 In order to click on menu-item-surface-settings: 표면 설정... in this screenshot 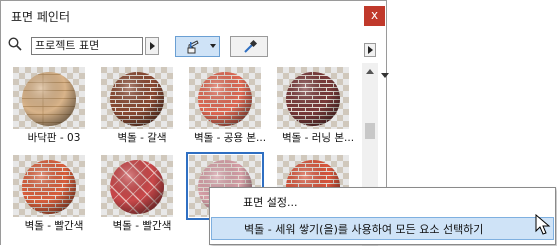, I will do `click(382, 202)`.